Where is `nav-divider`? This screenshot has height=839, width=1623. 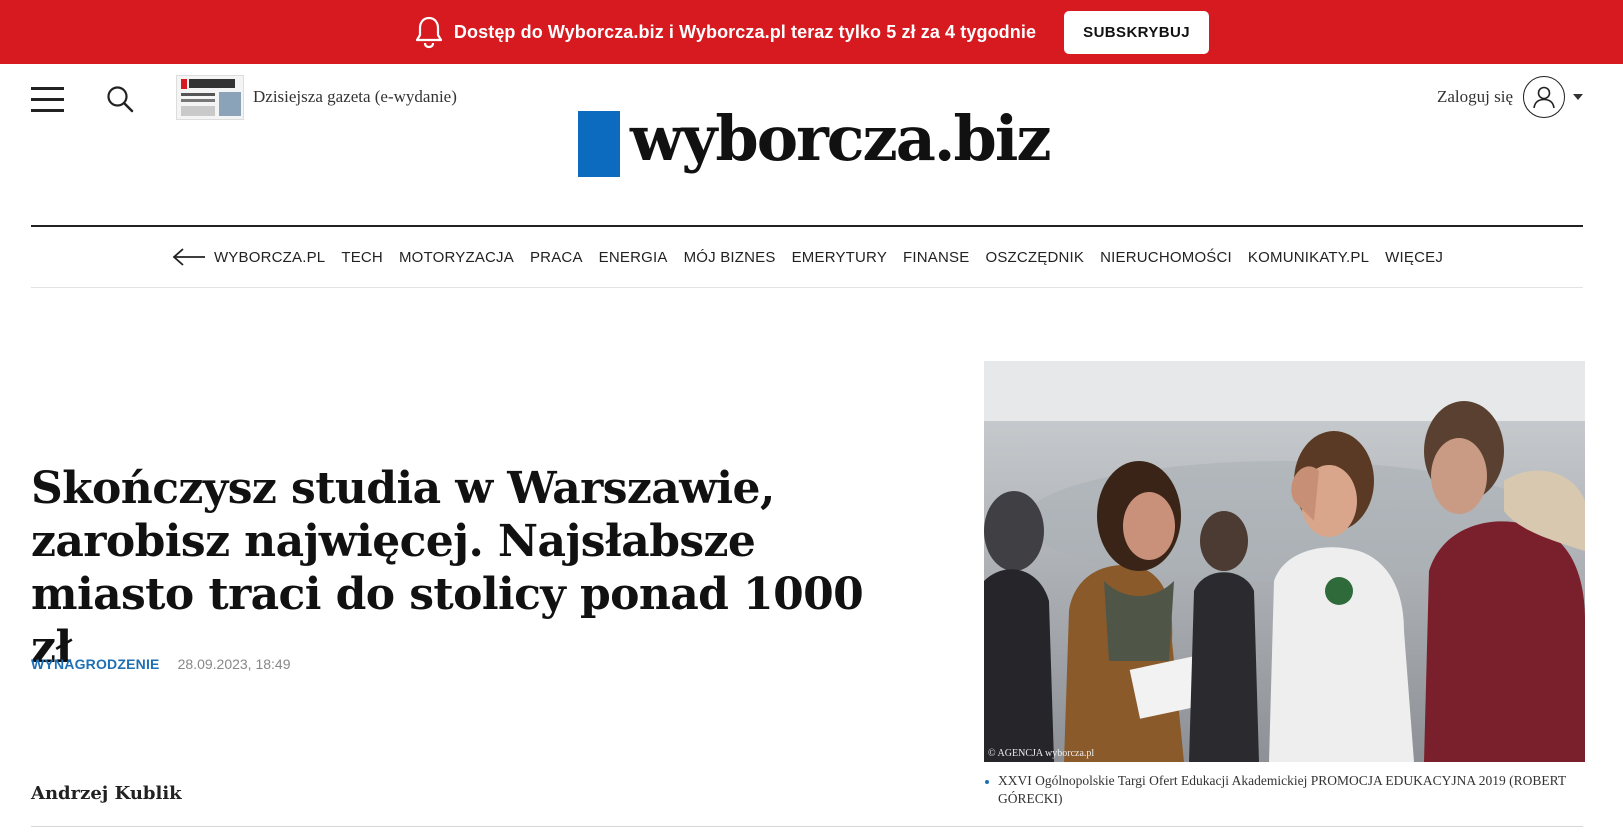 nav-divider is located at coordinates (807, 287).